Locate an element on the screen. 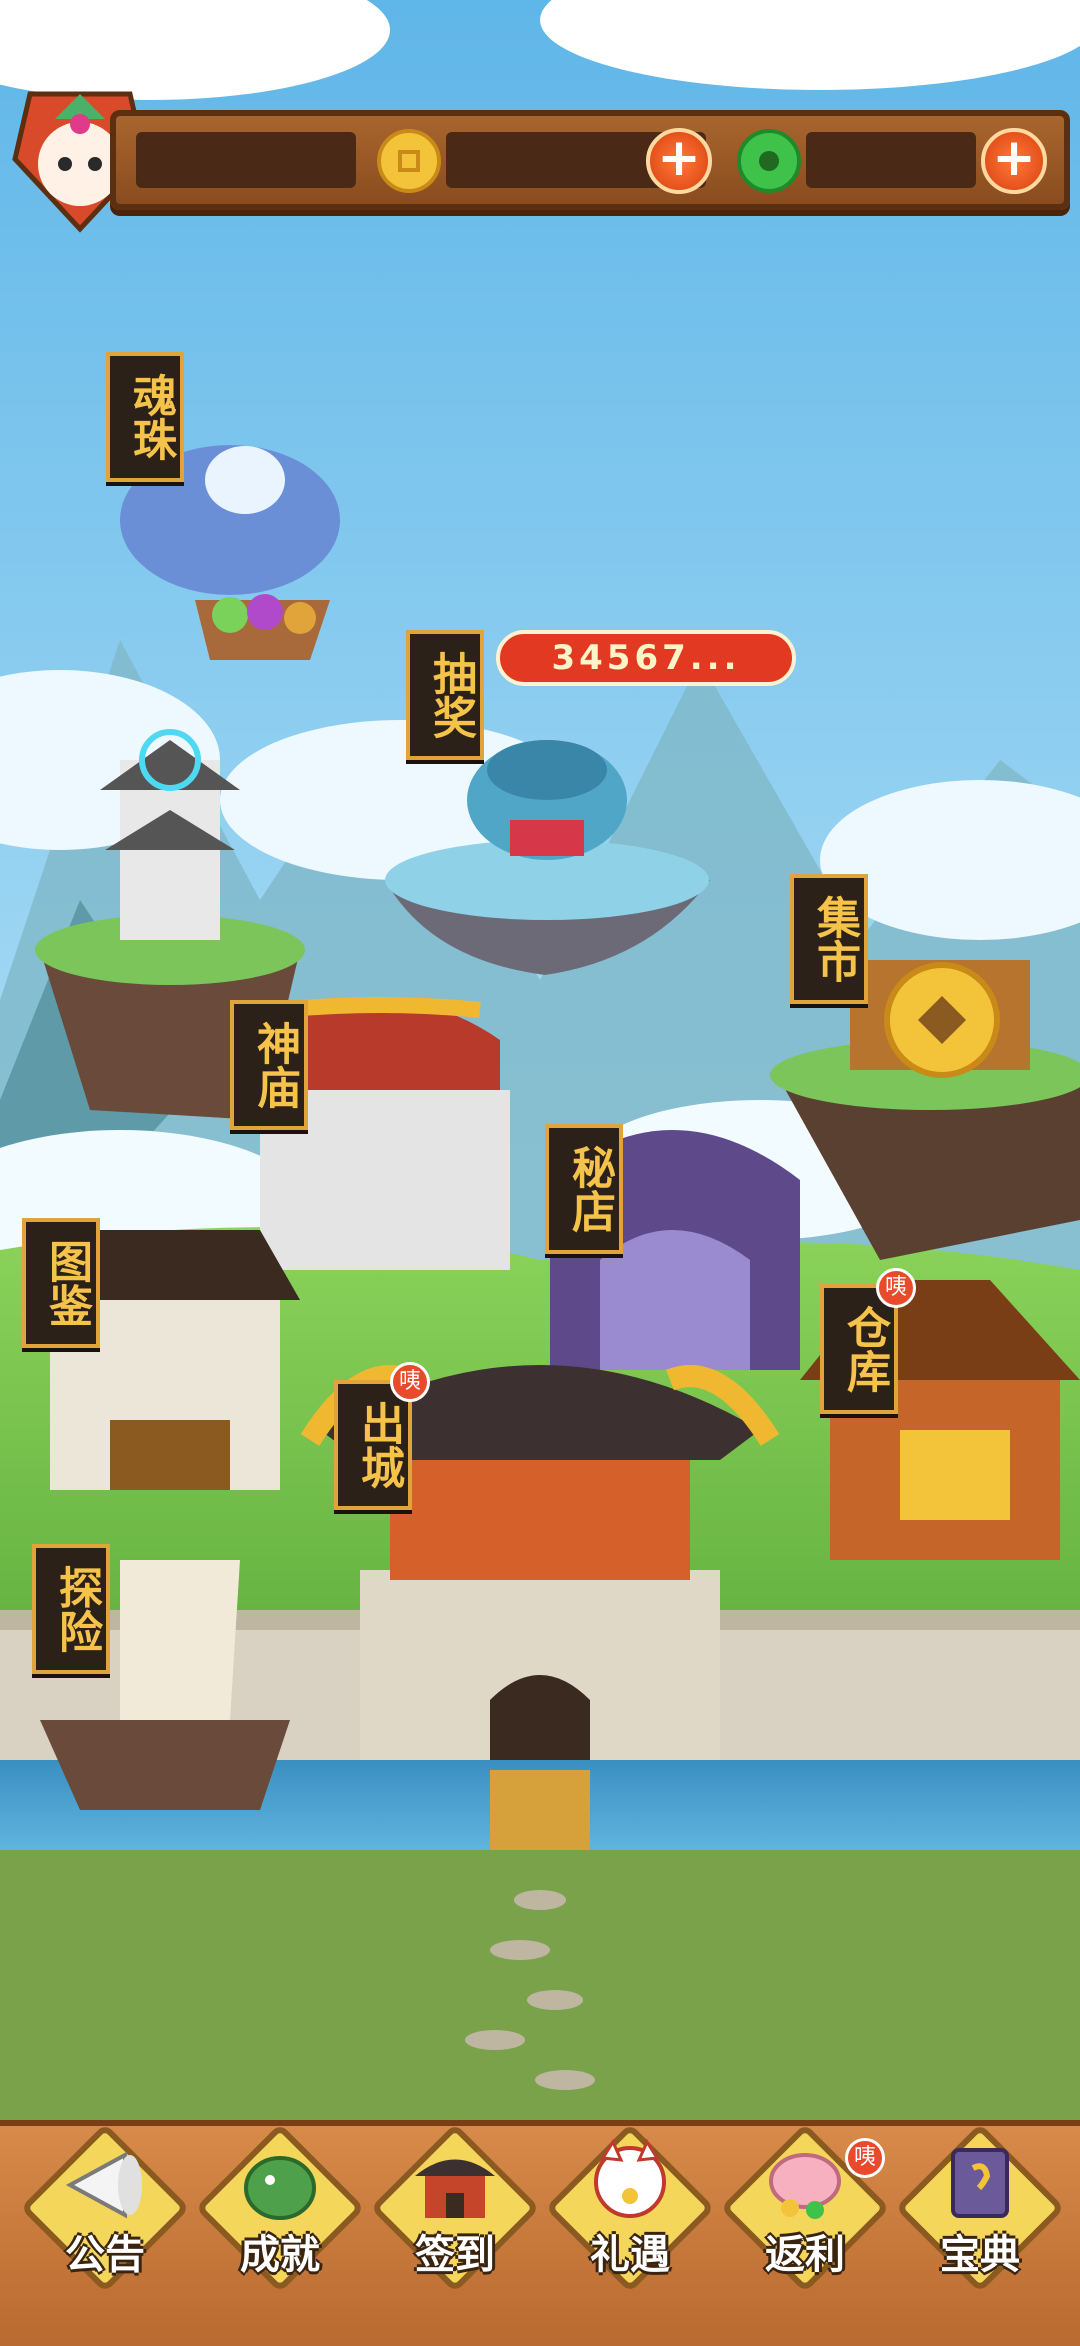 This screenshot has width=1080, height=2346. warehouse-notice-badge: 咦 is located at coordinates (896, 1288).